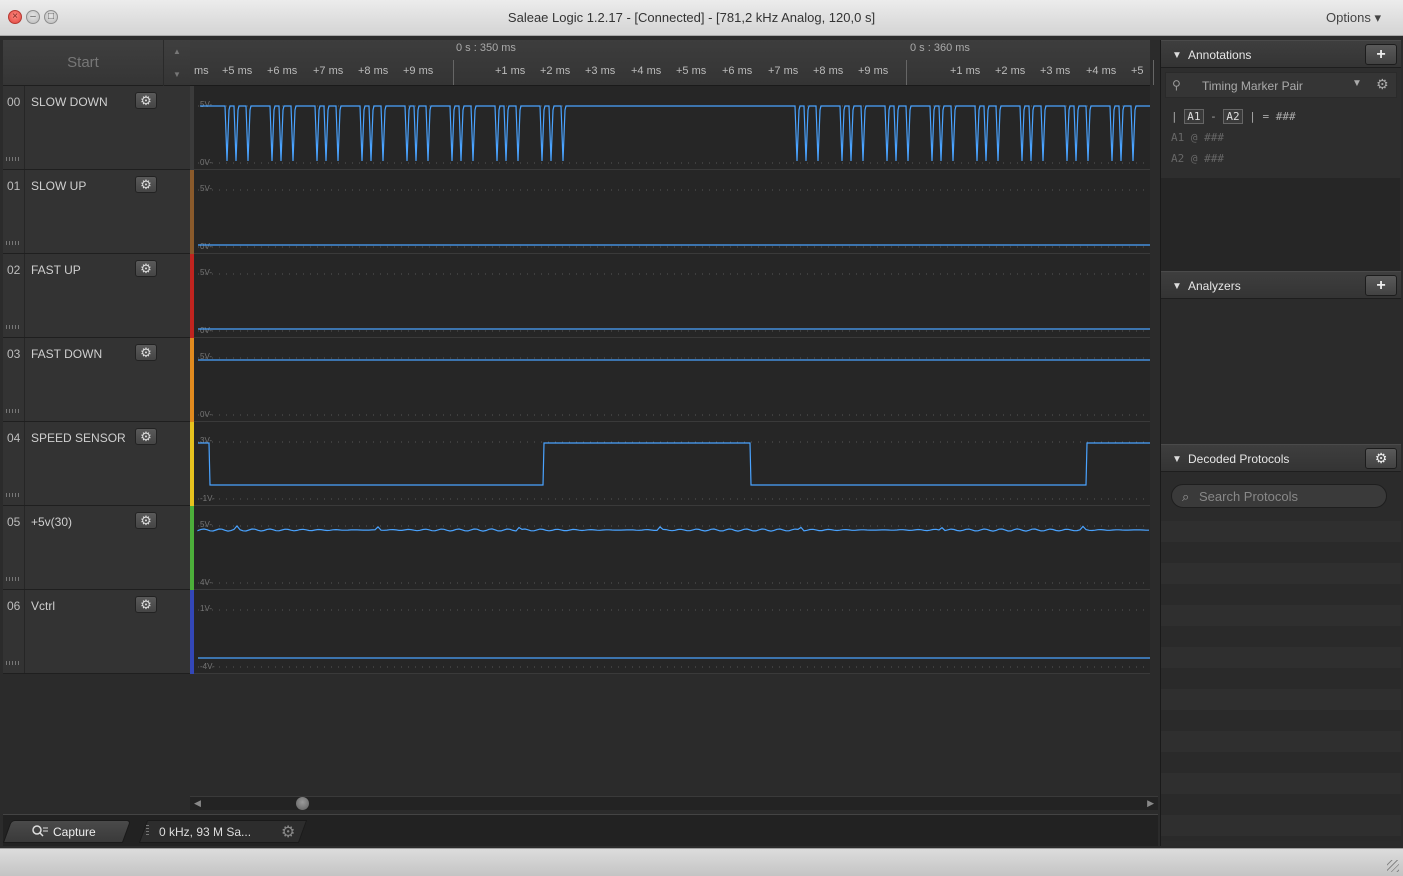 This screenshot has height=876, width=1403. What do you see at coordinates (1281, 285) in the screenshot?
I see `analyzers-header: ▼ Analyzers +` at bounding box center [1281, 285].